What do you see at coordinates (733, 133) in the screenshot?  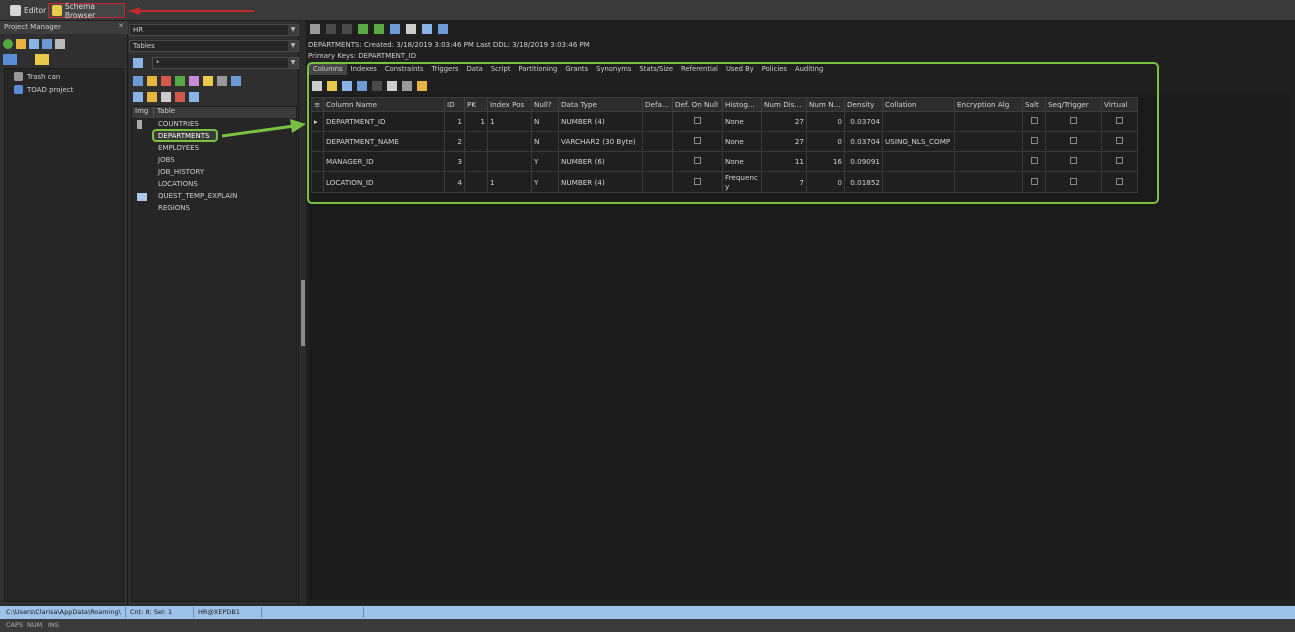 I see `columns-highlight-box` at bounding box center [733, 133].